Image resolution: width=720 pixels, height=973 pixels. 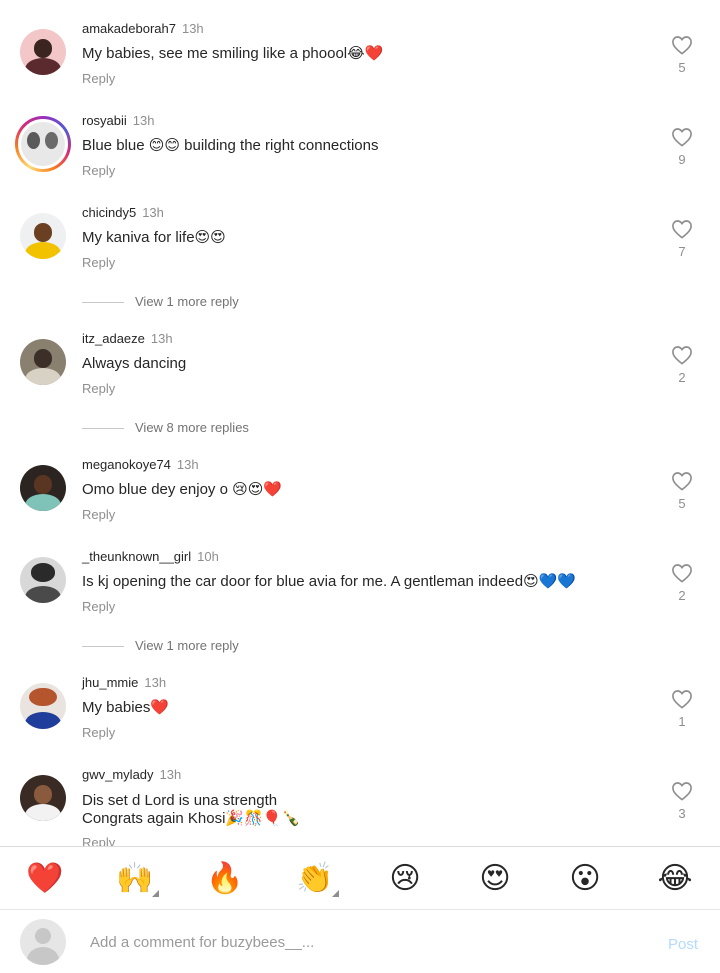 What do you see at coordinates (154, 237) in the screenshot?
I see `comment-text: My kaniva for life😍😍` at bounding box center [154, 237].